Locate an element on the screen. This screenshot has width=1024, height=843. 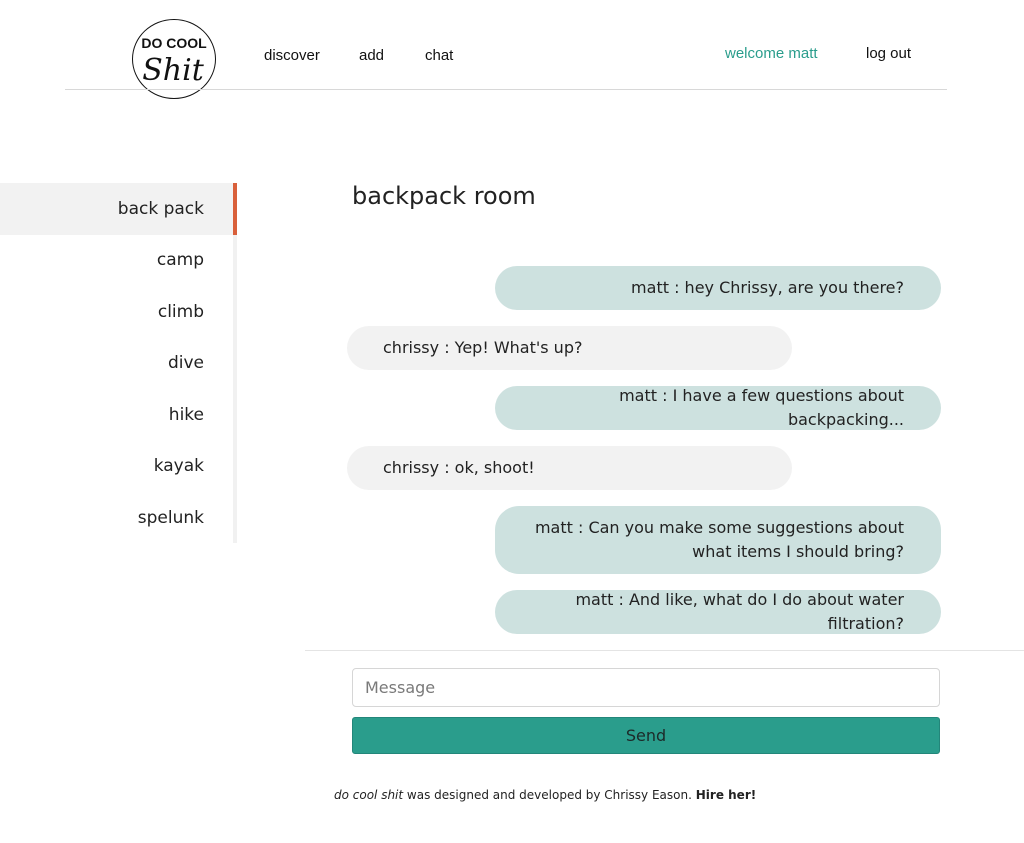
nav-chat: chat is located at coordinates (439, 55).